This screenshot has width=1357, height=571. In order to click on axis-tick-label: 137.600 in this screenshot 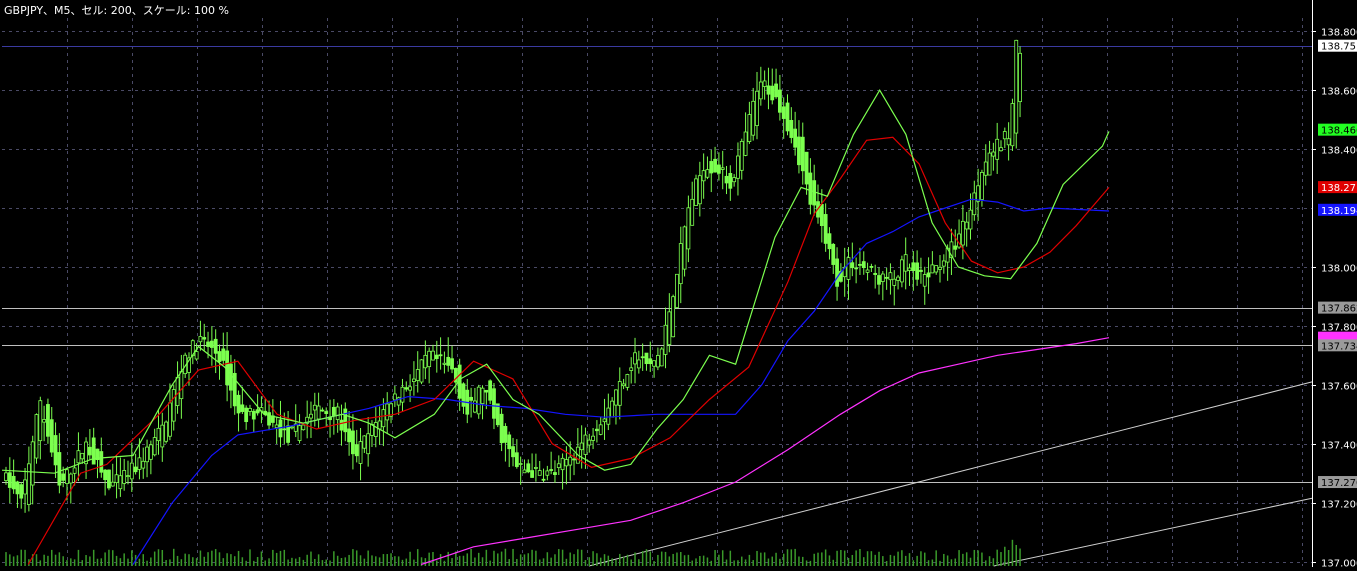, I will do `click(1339, 387)`.